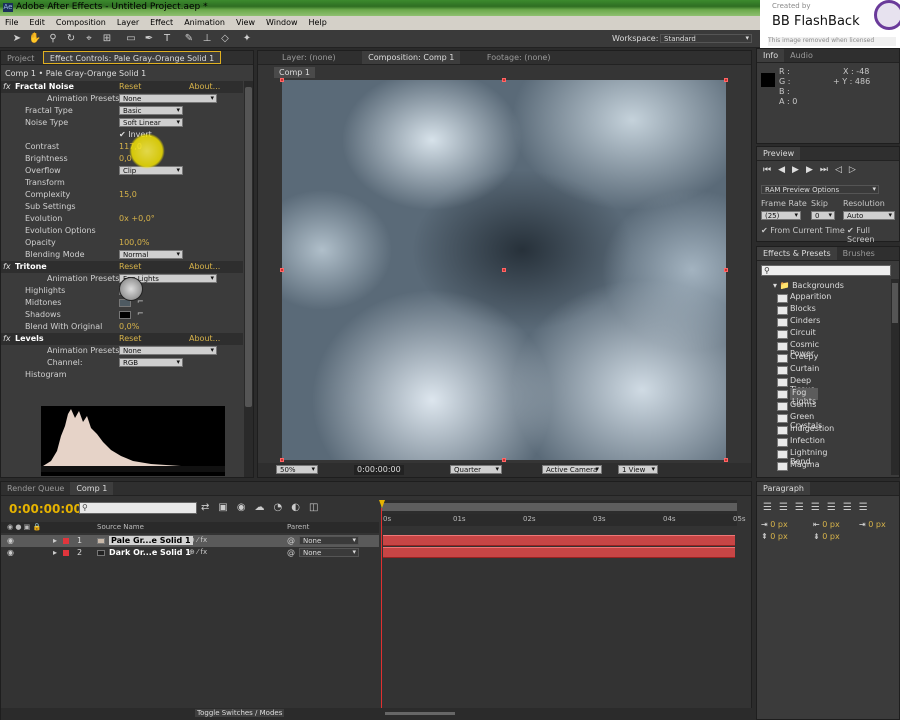 This screenshot has height=720, width=900. Describe the element at coordinates (282, 270) in the screenshot. I see `handle-ml` at that location.